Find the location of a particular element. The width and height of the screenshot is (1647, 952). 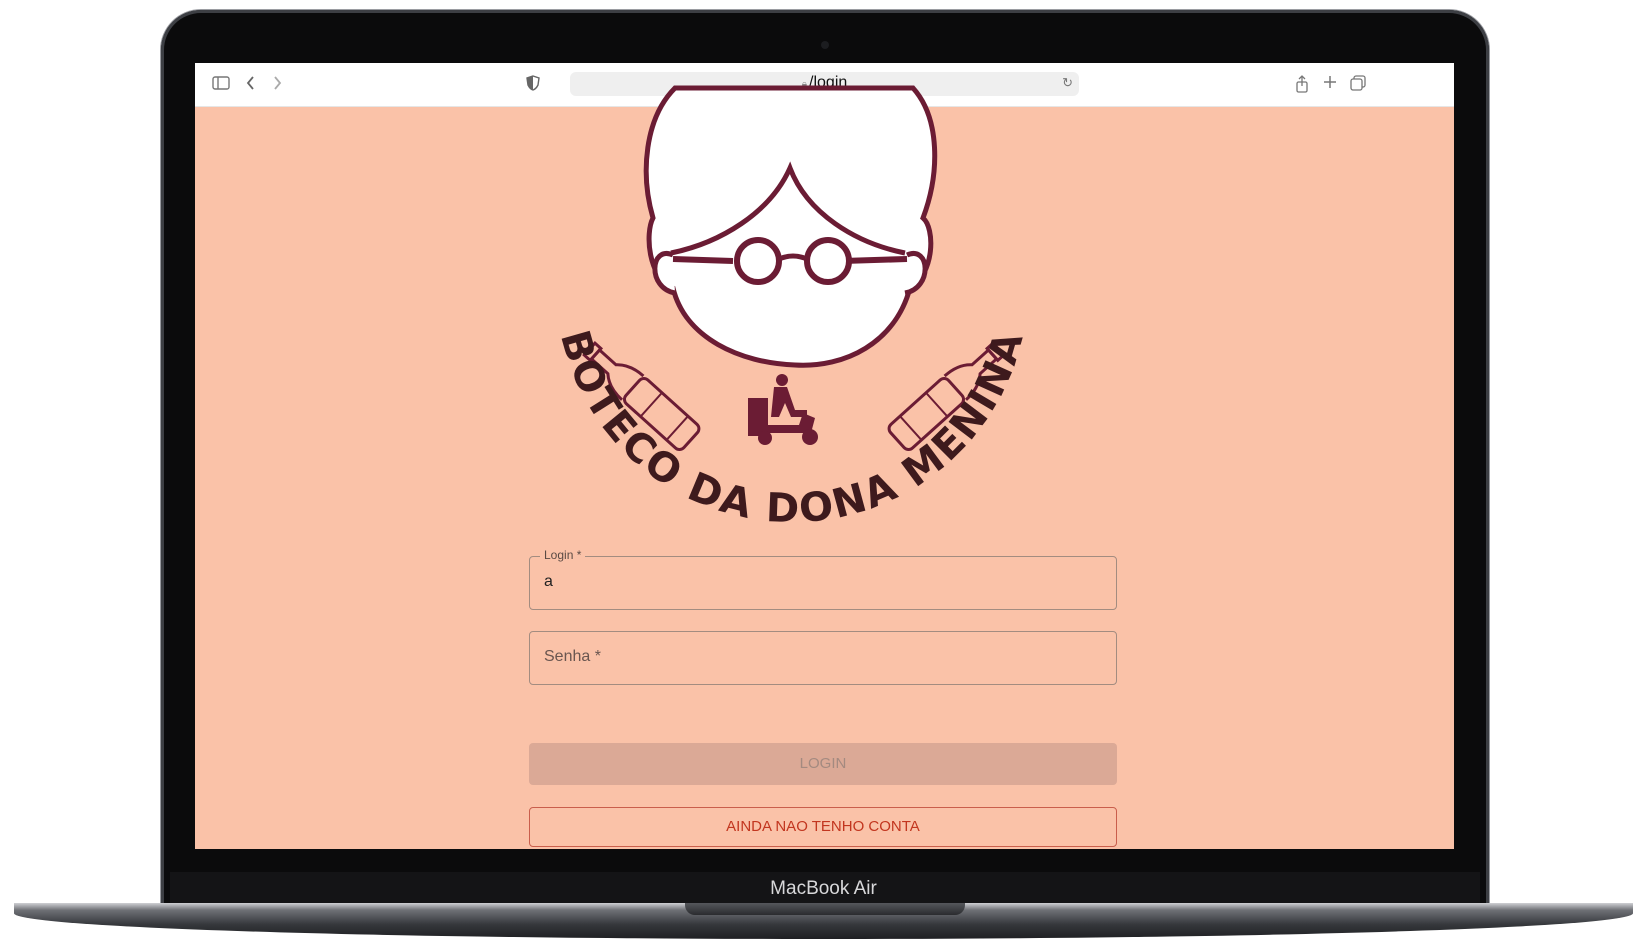

password-placeholder: Senha * is located at coordinates (572, 656).